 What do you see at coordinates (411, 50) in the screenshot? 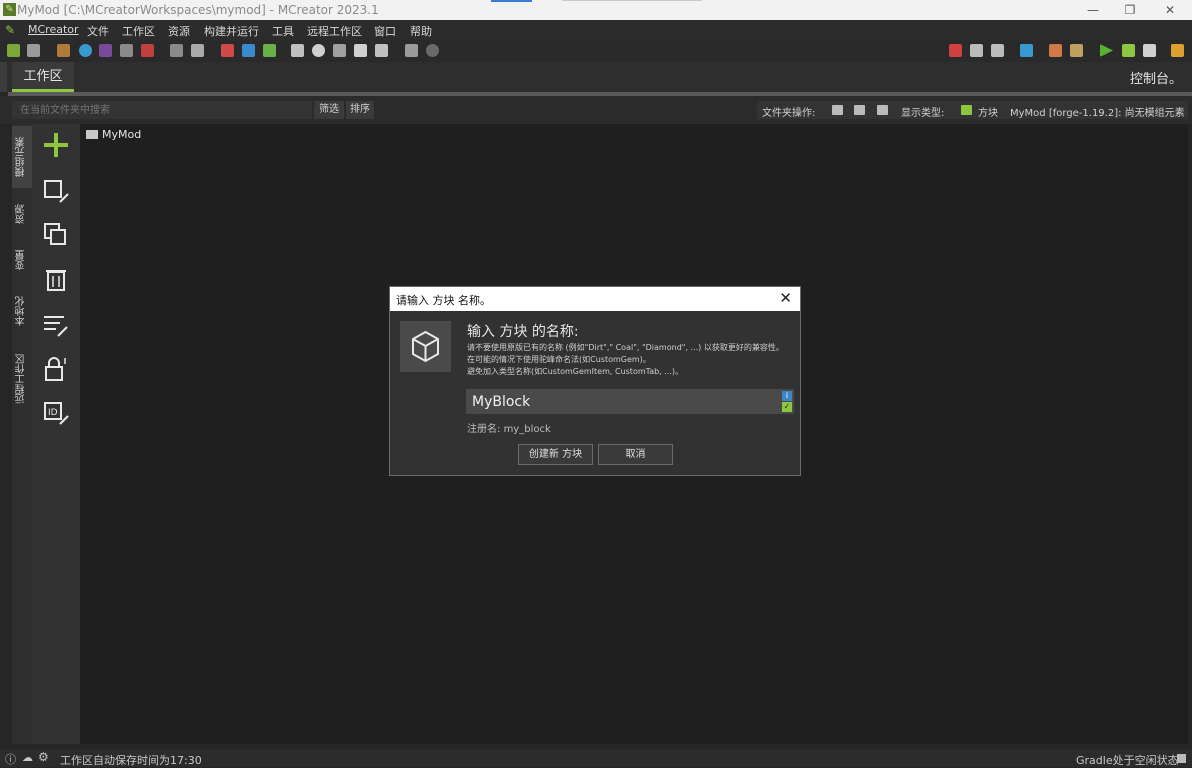
I see `image-editor-icon` at bounding box center [411, 50].